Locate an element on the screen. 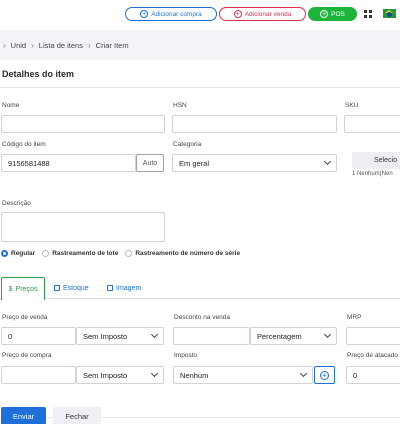 Image resolution: width=400 pixels, height=424 pixels. discount-type-select: Percentagem is located at coordinates (293, 336).